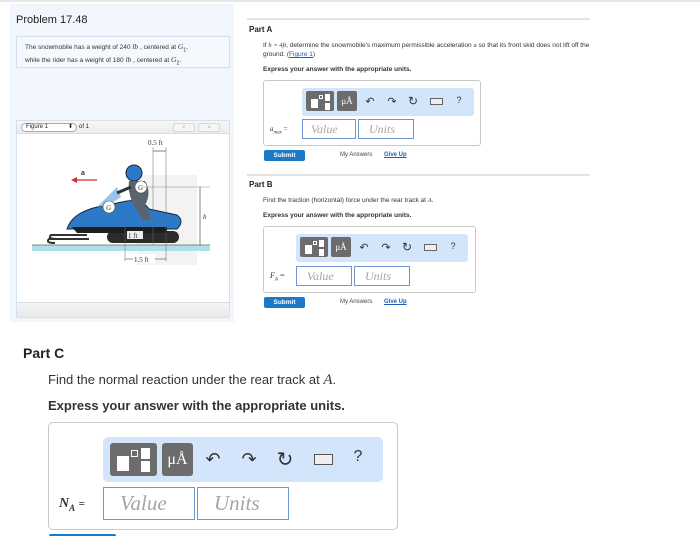 This screenshot has height=536, width=700. What do you see at coordinates (418, 19) in the screenshot?
I see `part-a-divider` at bounding box center [418, 19].